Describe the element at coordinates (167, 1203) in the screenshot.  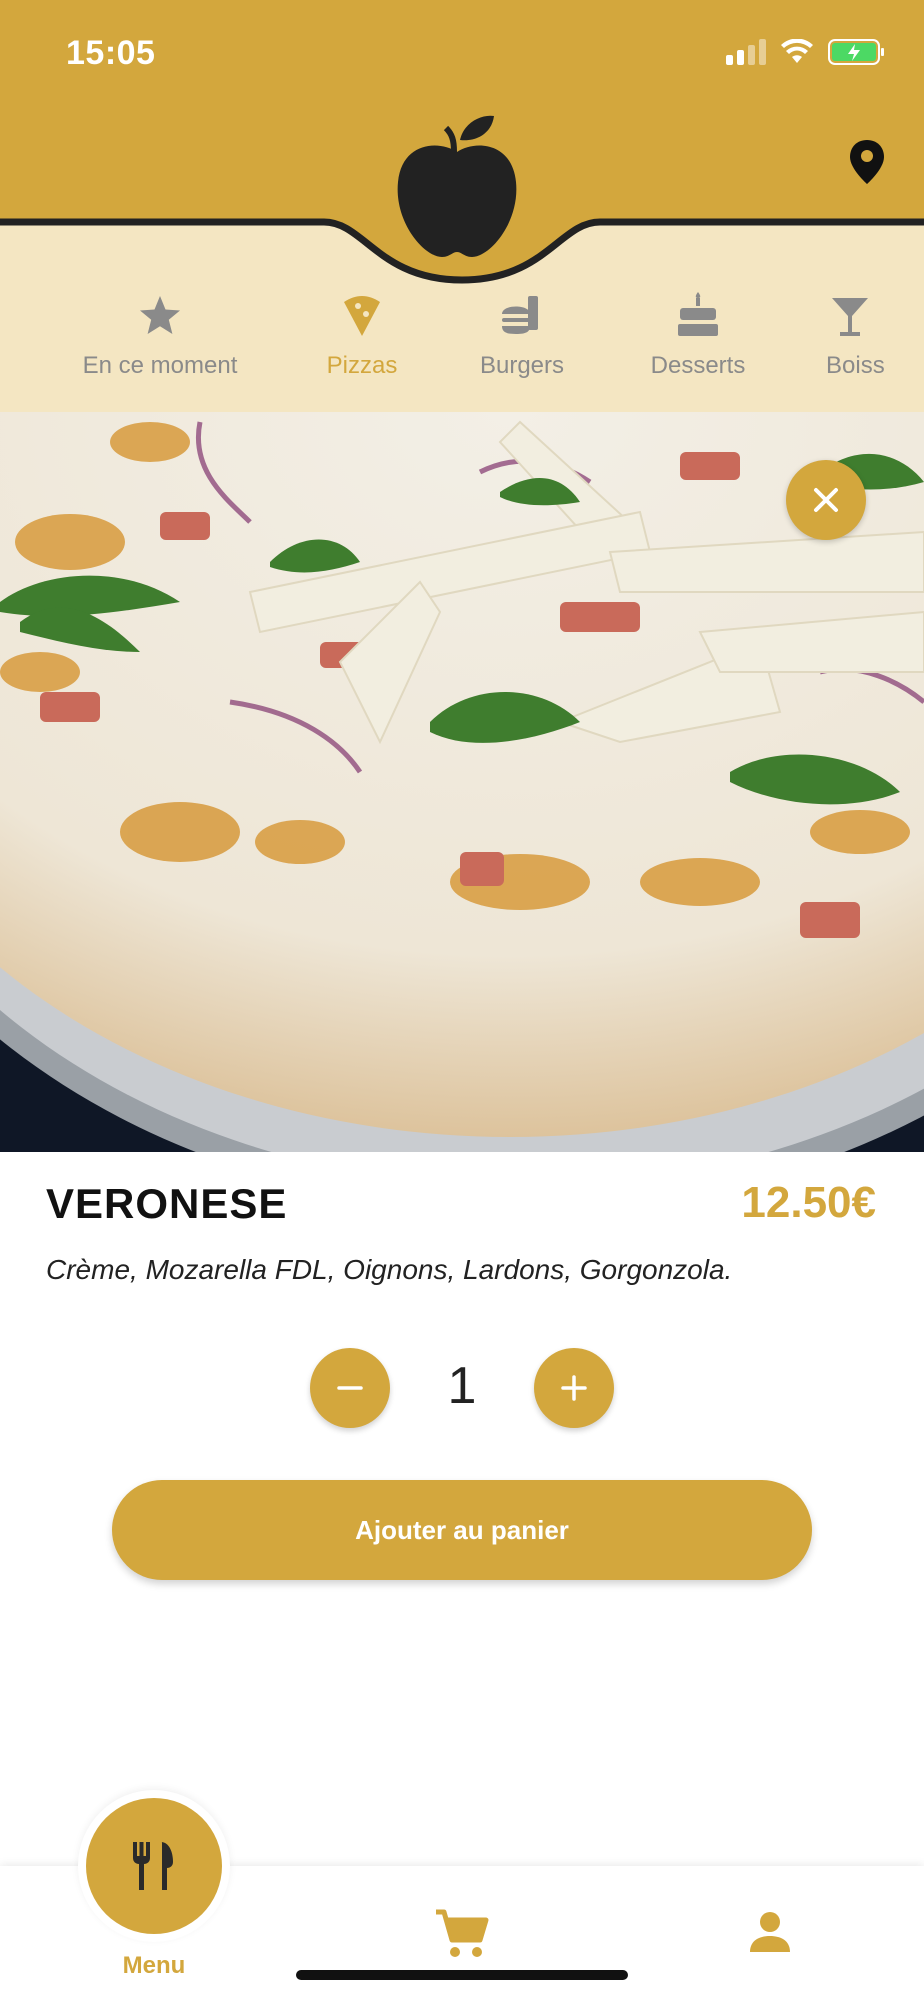
I see `product-name: VERONESE` at that location.